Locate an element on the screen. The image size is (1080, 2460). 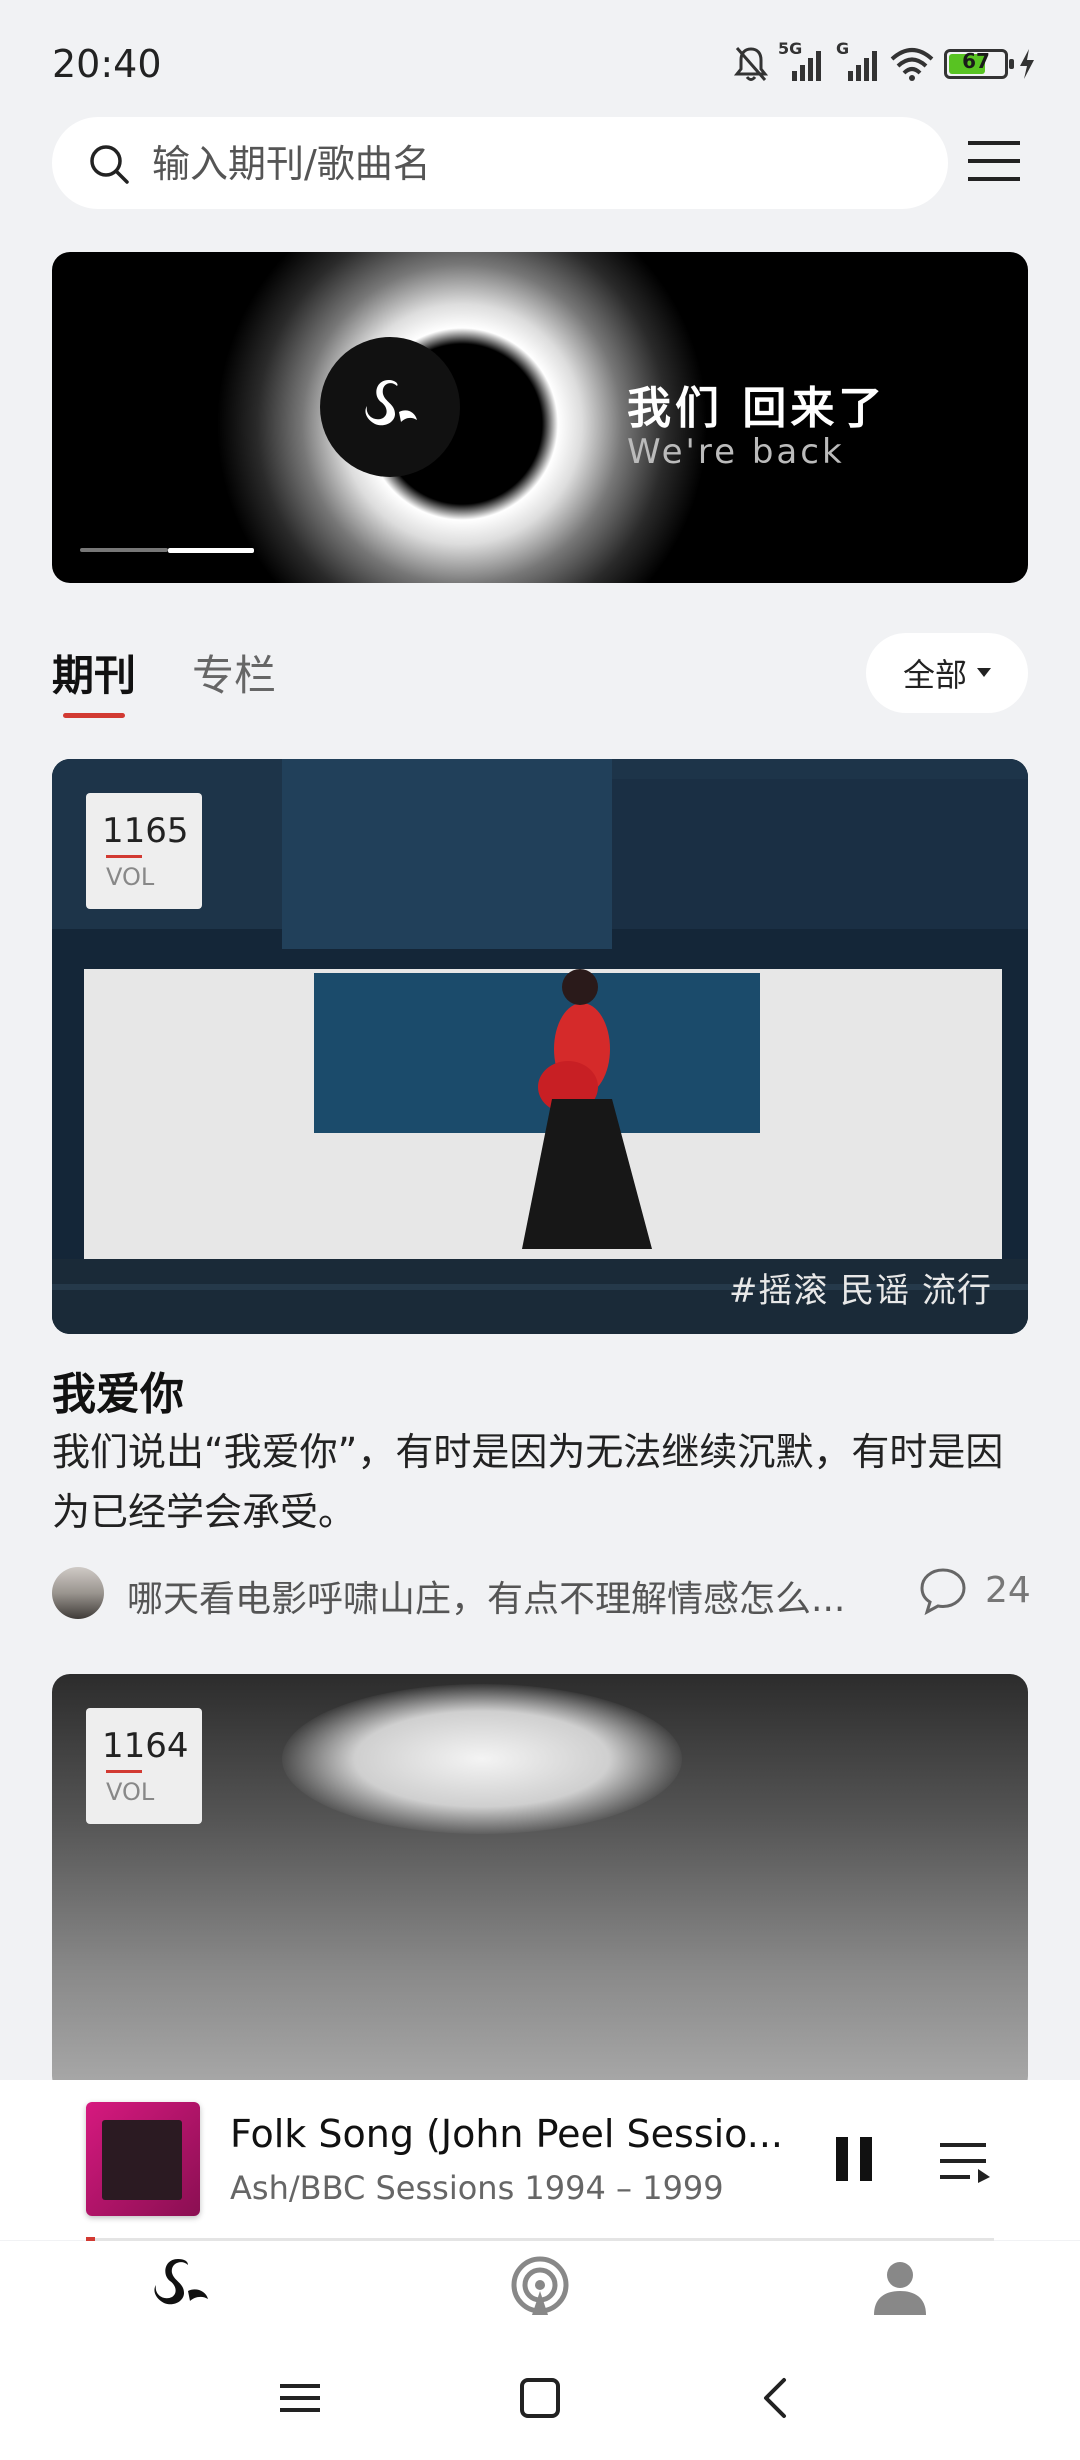
caret-down-icon is located at coordinates (984, 672).